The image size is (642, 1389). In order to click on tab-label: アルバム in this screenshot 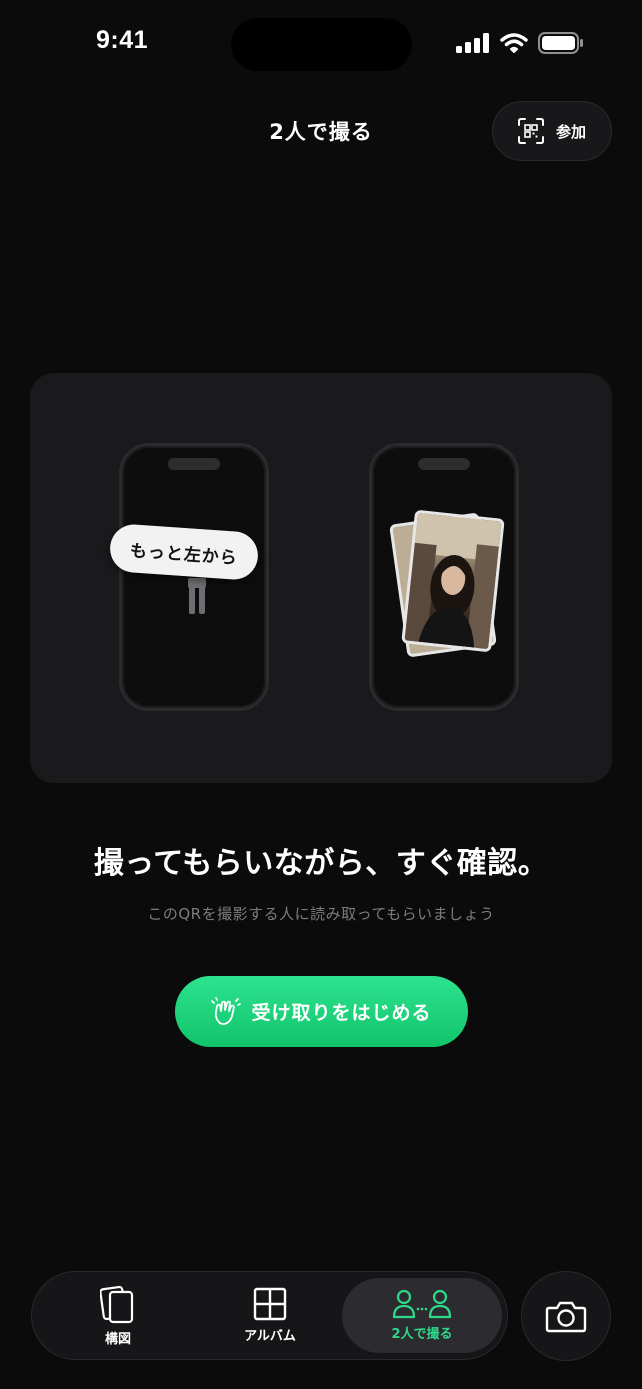, I will do `click(270, 1336)`.